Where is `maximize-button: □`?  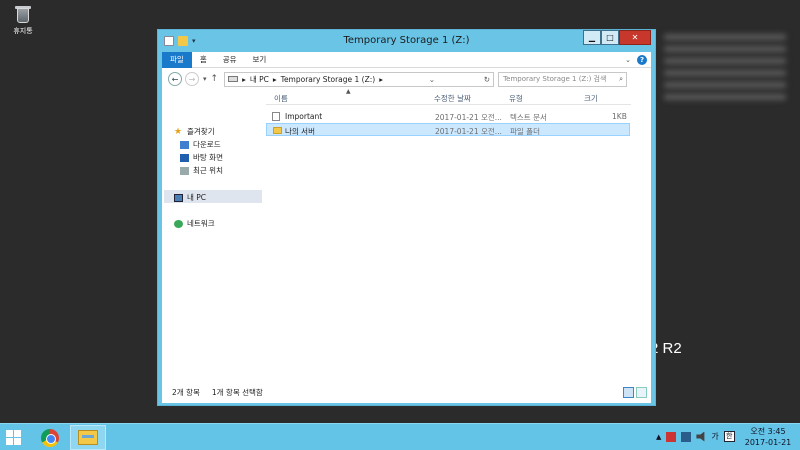 maximize-button: □ is located at coordinates (610, 37).